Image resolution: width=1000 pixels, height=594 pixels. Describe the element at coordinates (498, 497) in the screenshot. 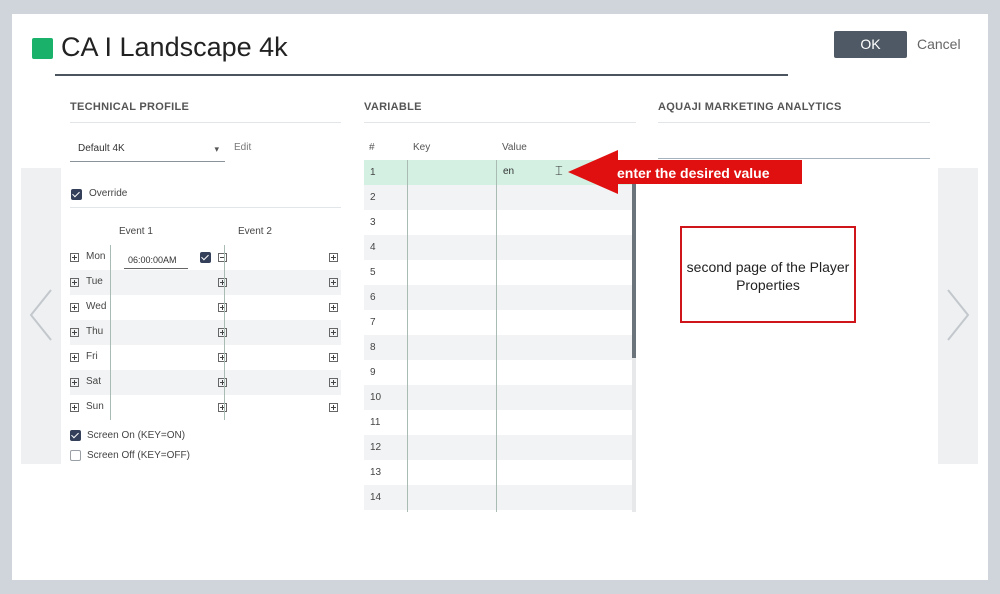

I see `table-row: 14` at that location.